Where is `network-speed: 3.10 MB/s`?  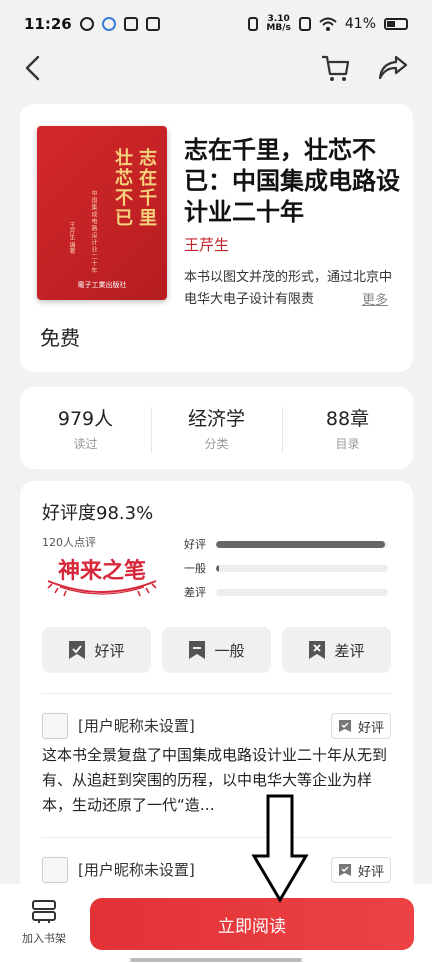 network-speed: 3.10 MB/s is located at coordinates (278, 24).